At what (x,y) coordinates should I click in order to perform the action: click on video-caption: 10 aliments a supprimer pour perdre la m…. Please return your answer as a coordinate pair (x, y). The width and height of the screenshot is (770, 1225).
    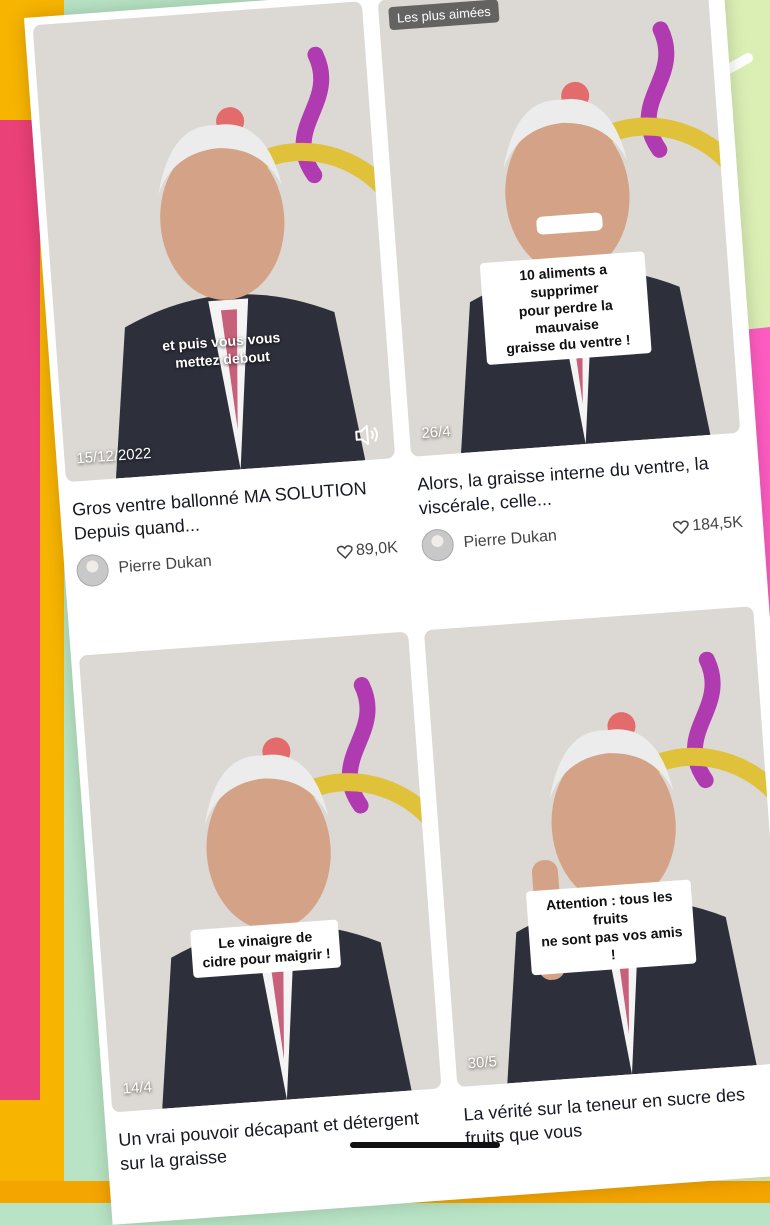
    Looking at the image, I should click on (565, 308).